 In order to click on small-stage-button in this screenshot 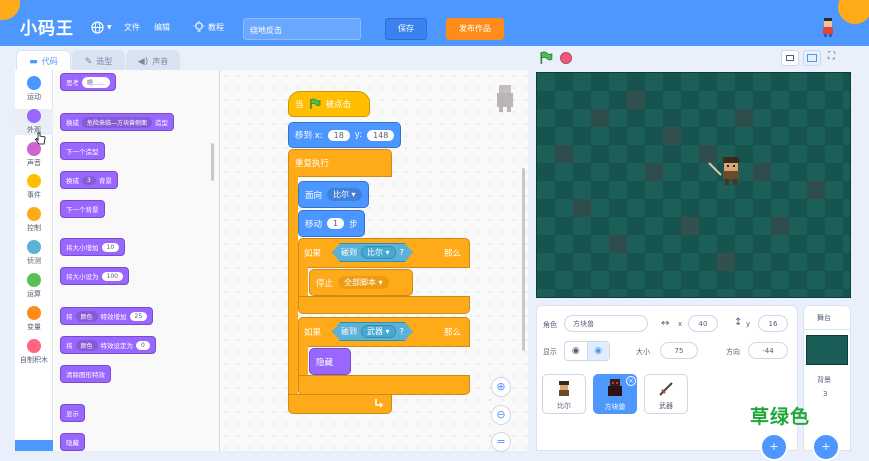, I will do `click(790, 58)`.